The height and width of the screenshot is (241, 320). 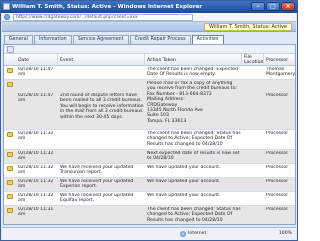 I want to click on column-header-date: Date, so click(x=37, y=60).